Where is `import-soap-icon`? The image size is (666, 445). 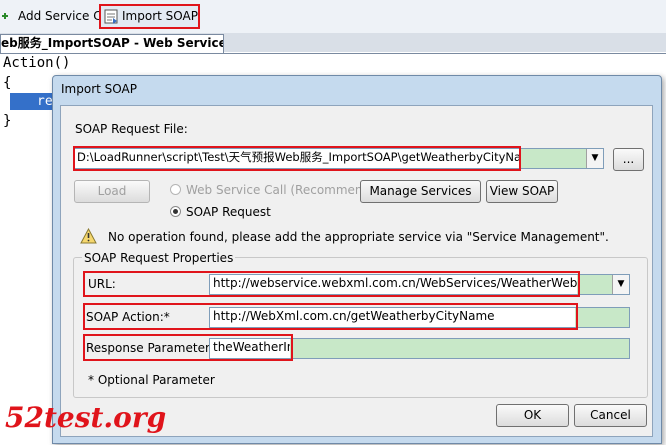
import-soap-icon is located at coordinates (111, 16).